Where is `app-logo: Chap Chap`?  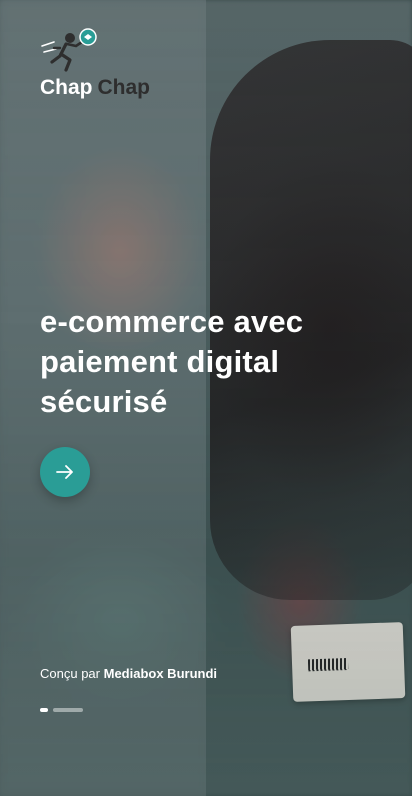
app-logo: Chap Chap is located at coordinates (98, 64).